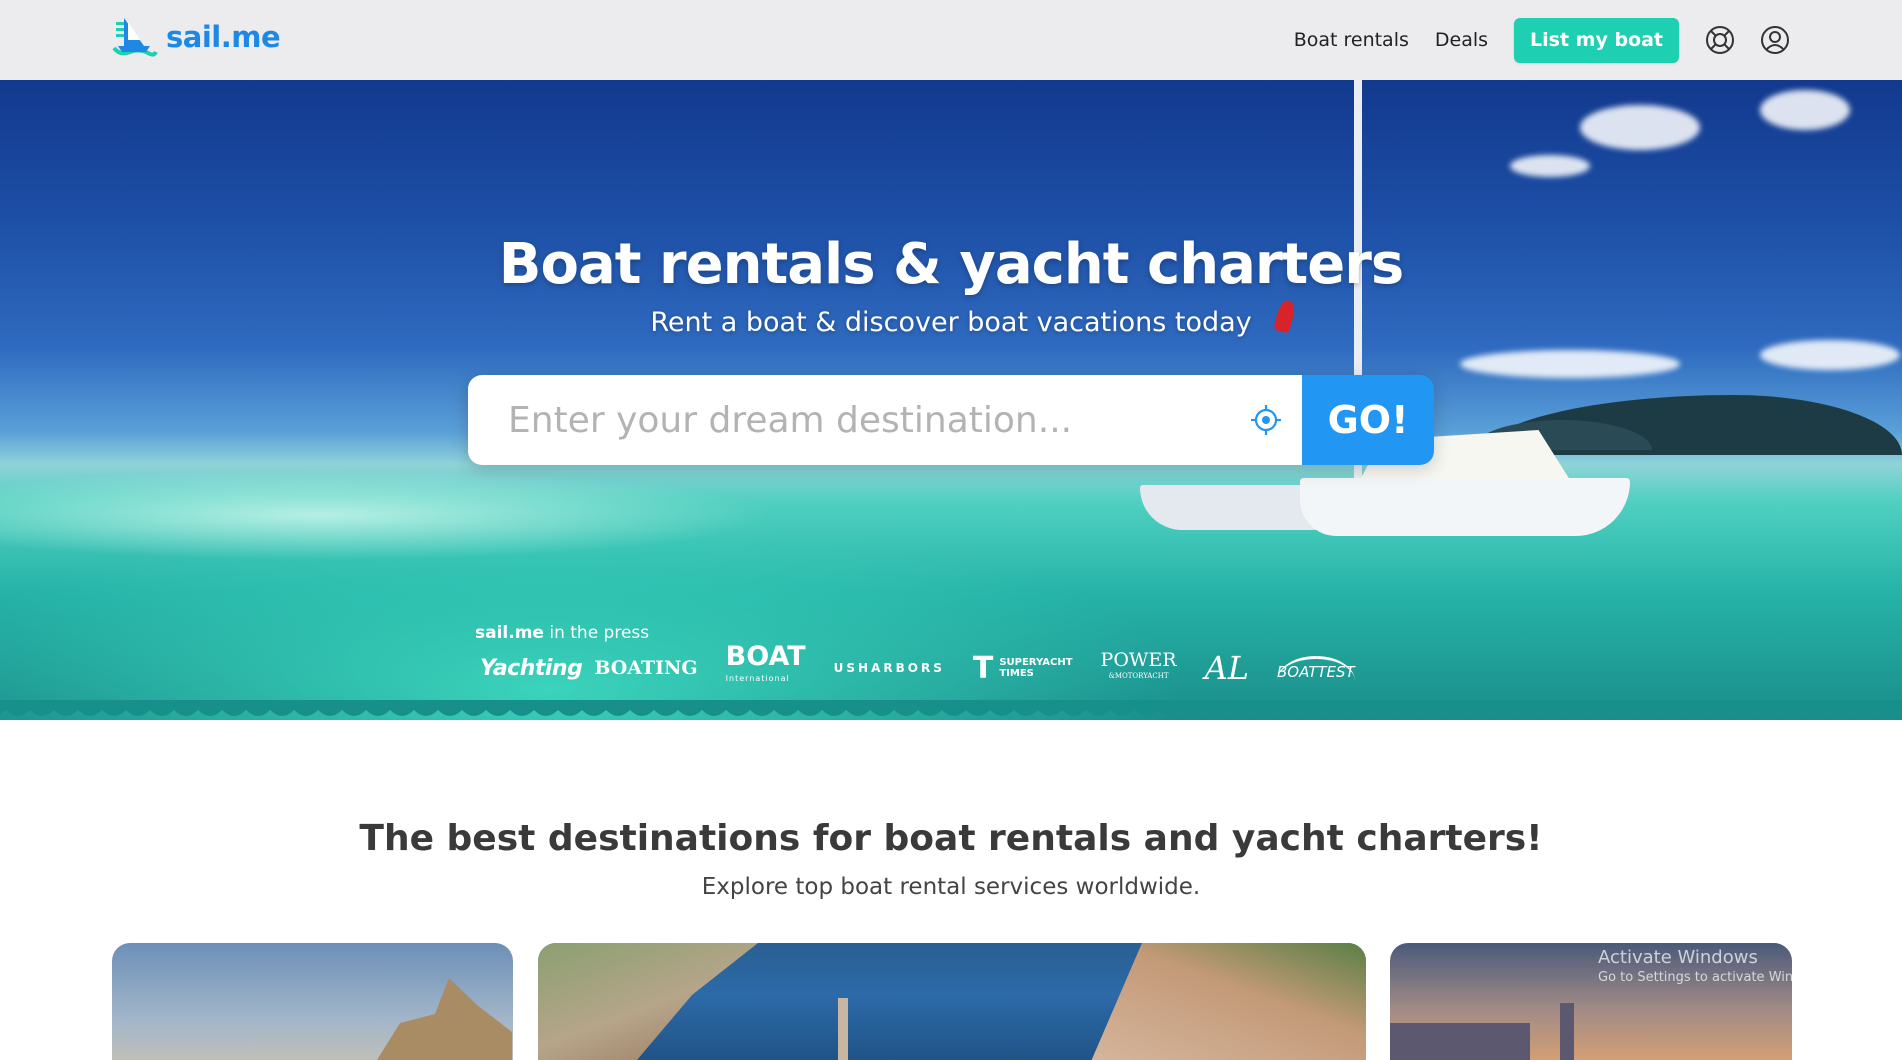  Describe the element at coordinates (531, 668) in the screenshot. I see `press-logo-yachting: Yachting` at that location.